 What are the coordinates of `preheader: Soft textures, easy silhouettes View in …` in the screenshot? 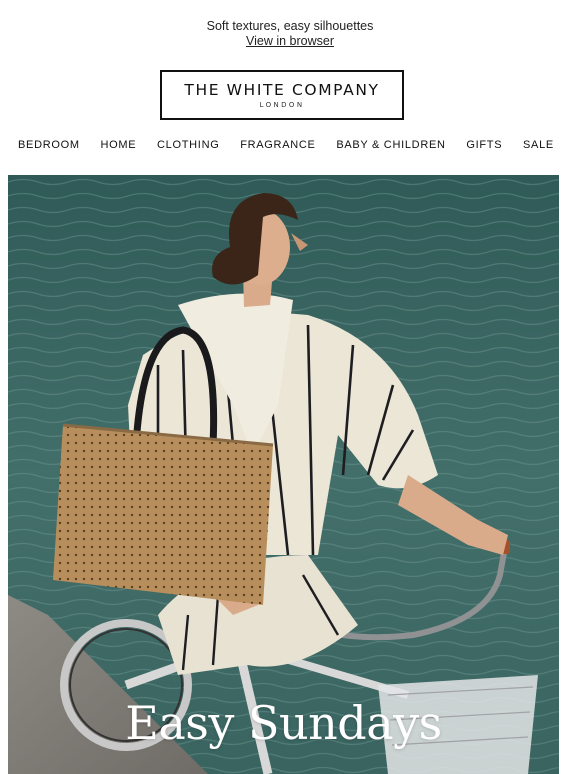 It's located at (290, 34).